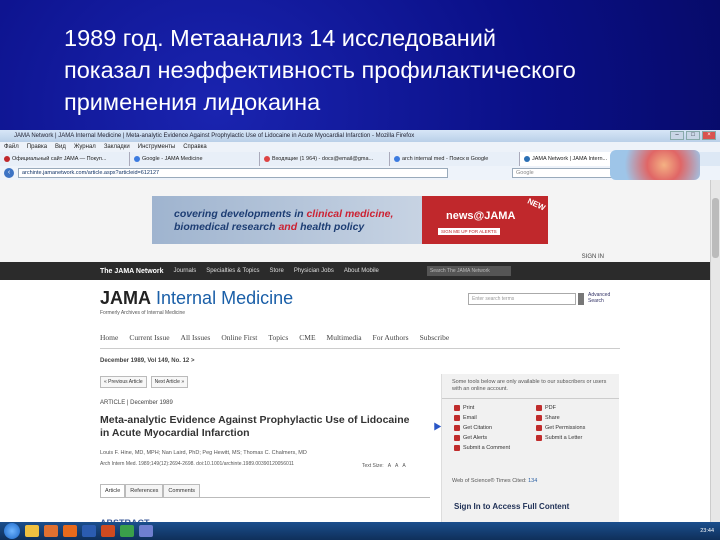  I want to click on jnav-about: About Mobile, so click(361, 271).